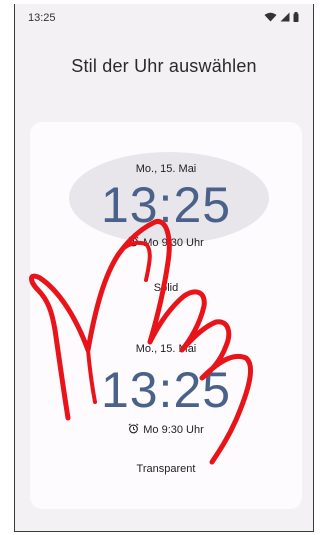 The height and width of the screenshot is (535, 327). I want to click on status-icons, so click(281, 17).